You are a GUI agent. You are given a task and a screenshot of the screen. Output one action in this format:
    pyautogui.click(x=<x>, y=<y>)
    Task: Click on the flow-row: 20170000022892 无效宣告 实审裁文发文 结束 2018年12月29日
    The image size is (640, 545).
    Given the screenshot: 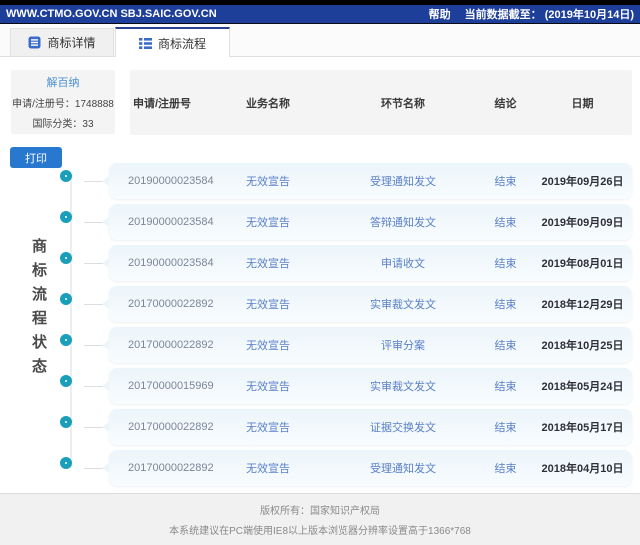 What is the action you would take?
    pyautogui.click(x=367, y=304)
    